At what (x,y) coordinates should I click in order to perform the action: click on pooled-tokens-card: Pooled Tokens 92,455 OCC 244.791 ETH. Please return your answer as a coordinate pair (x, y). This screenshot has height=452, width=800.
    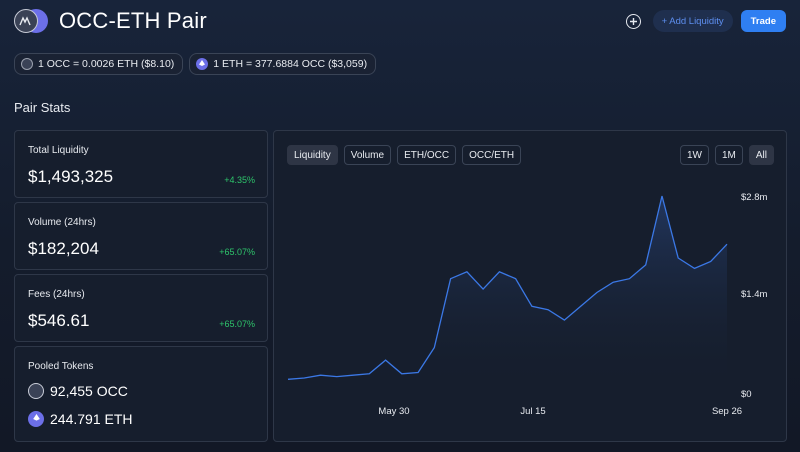
    Looking at the image, I should click on (141, 394).